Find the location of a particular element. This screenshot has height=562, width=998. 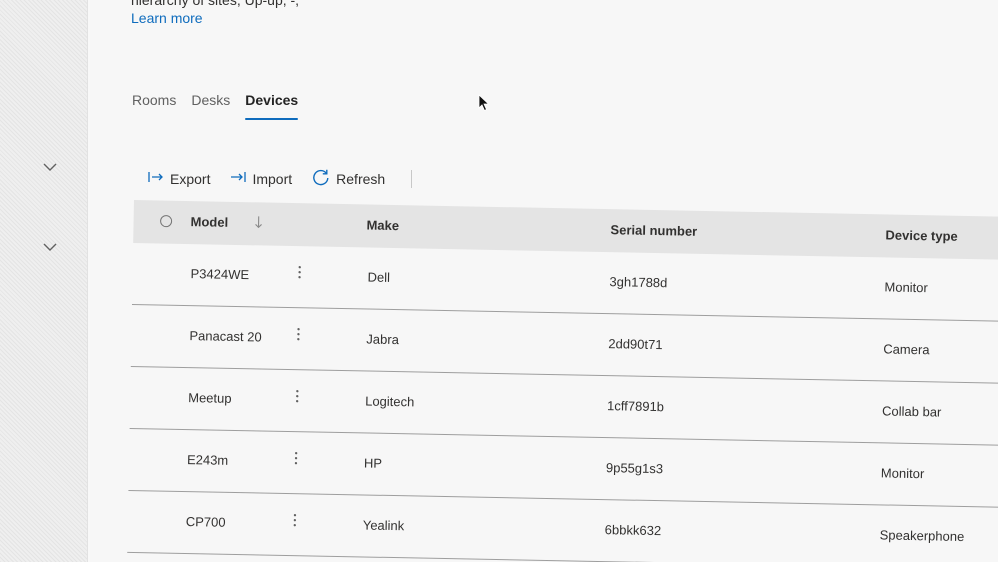

tab-desks: Desks is located at coordinates (210, 106).